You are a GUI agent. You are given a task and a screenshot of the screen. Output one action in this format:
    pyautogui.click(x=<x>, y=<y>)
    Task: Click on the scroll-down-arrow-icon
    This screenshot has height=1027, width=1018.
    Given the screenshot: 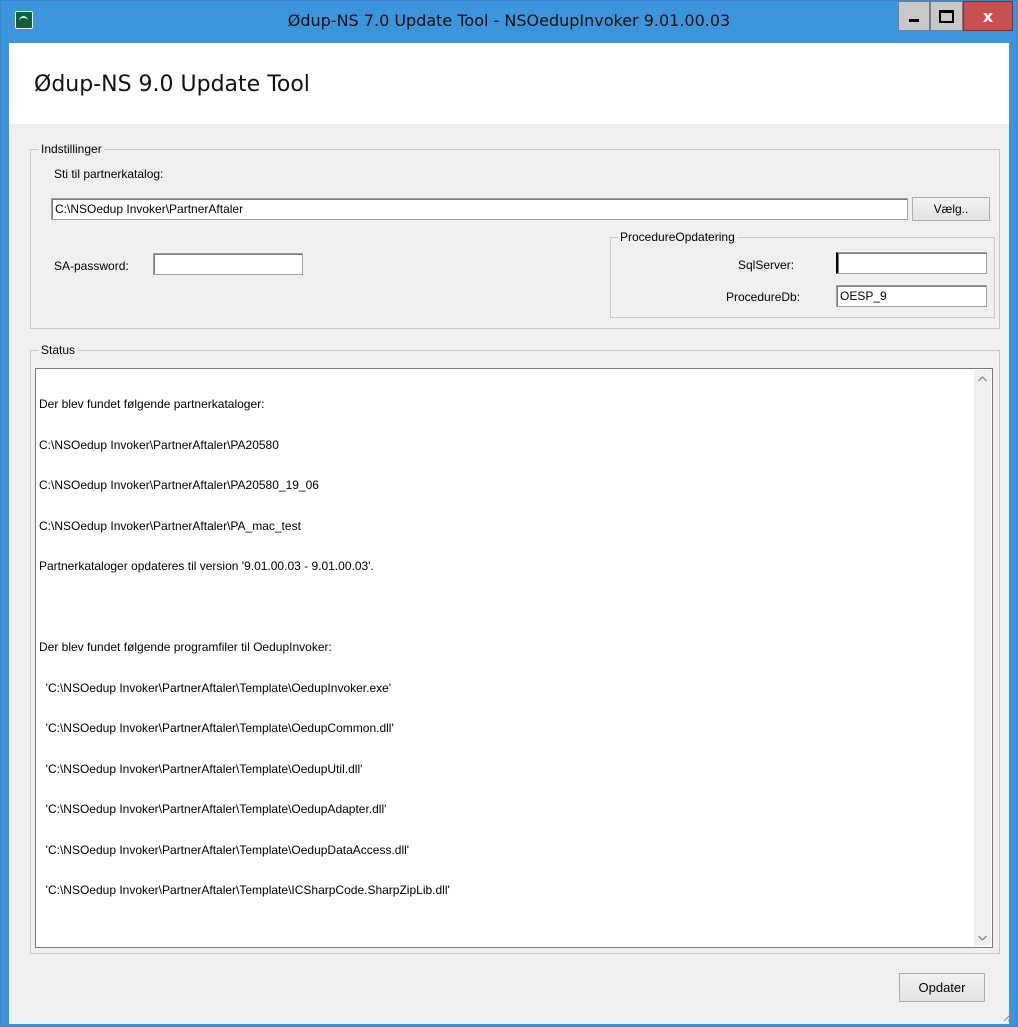 What is the action you would take?
    pyautogui.click(x=982, y=937)
    